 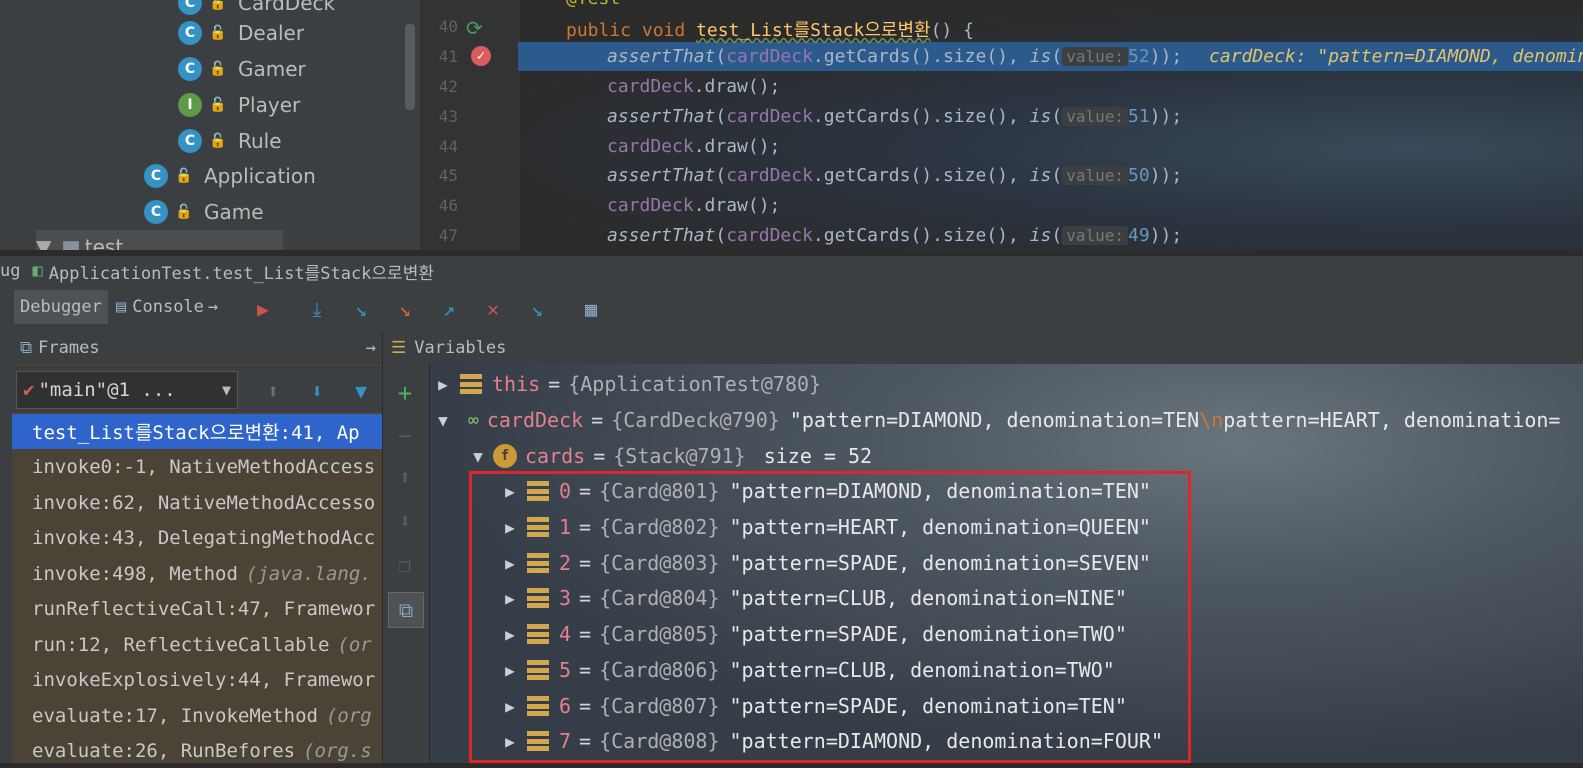 What do you see at coordinates (593, 4) in the screenshot?
I see `code-annotation: @Test` at bounding box center [593, 4].